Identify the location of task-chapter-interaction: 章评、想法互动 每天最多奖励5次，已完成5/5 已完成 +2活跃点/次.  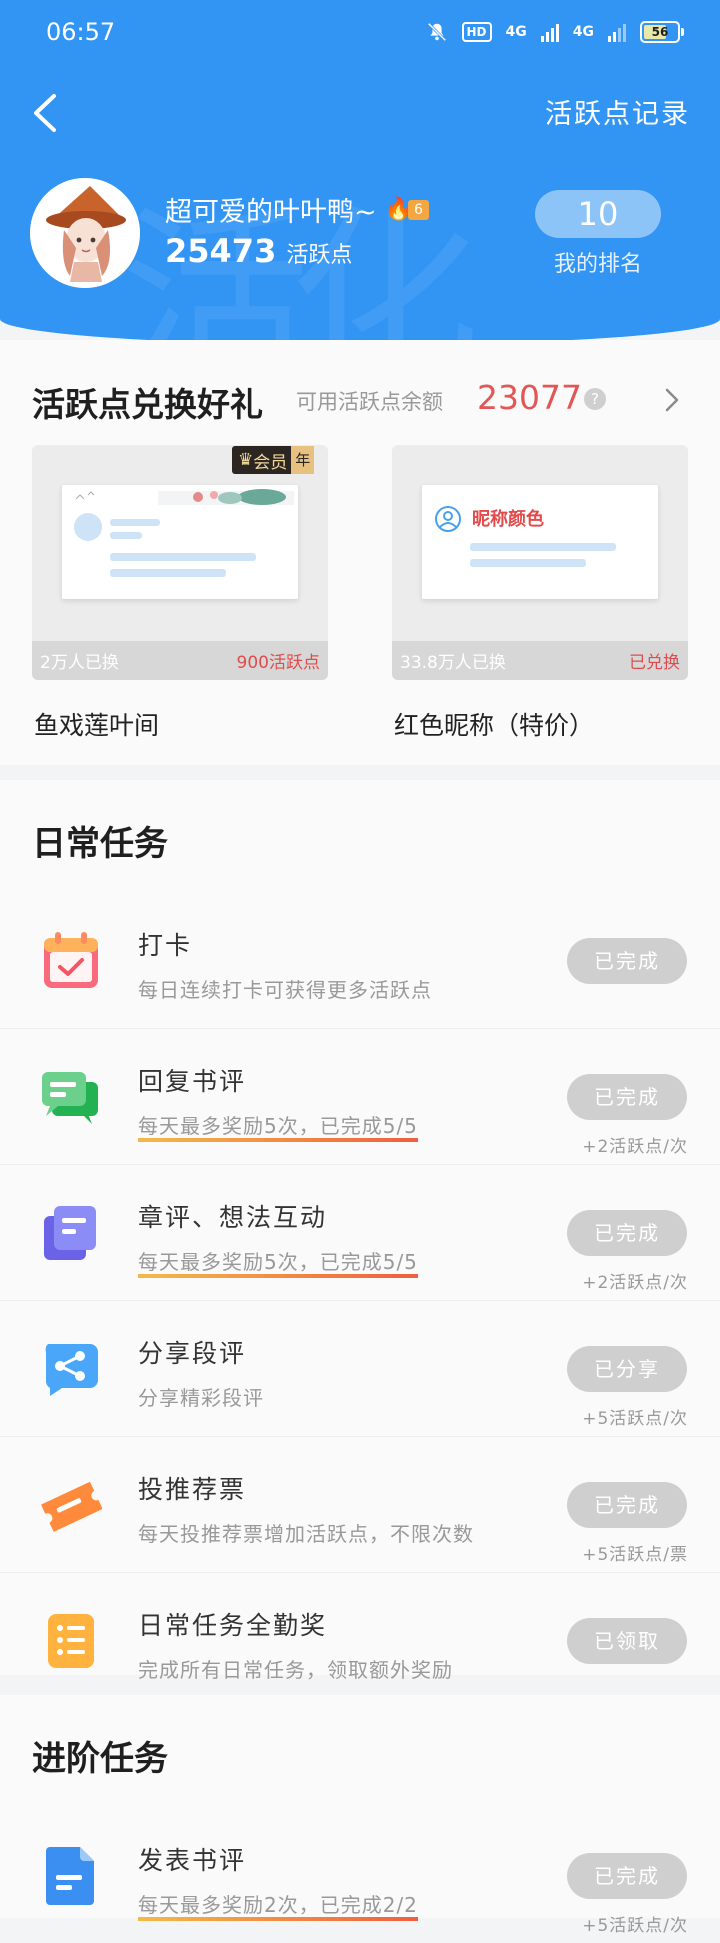
(360, 1232).